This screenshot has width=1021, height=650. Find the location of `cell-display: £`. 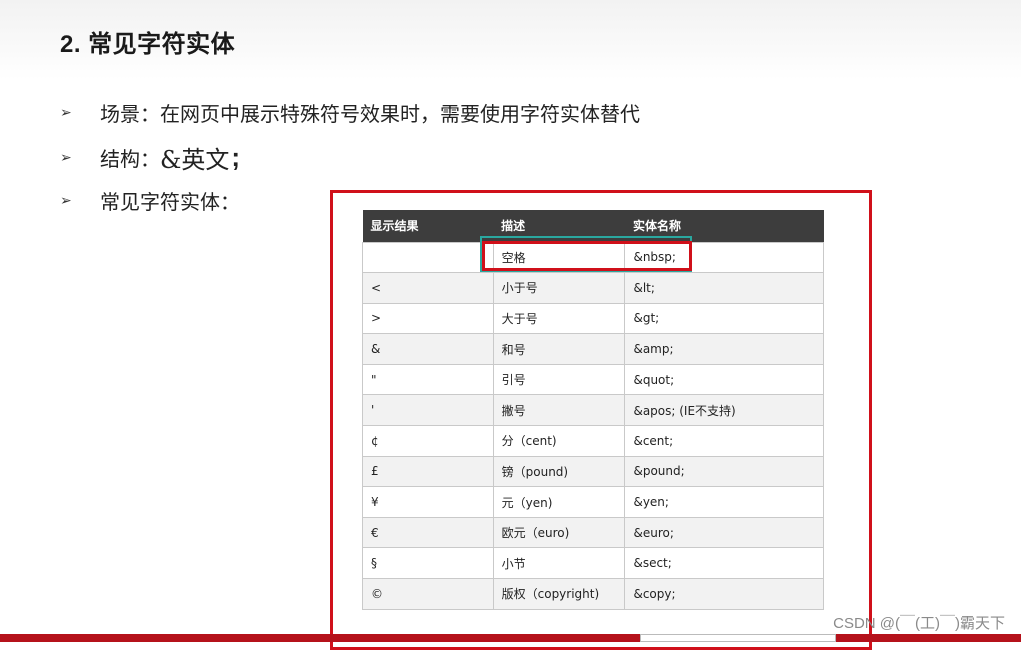

cell-display: £ is located at coordinates (428, 471).